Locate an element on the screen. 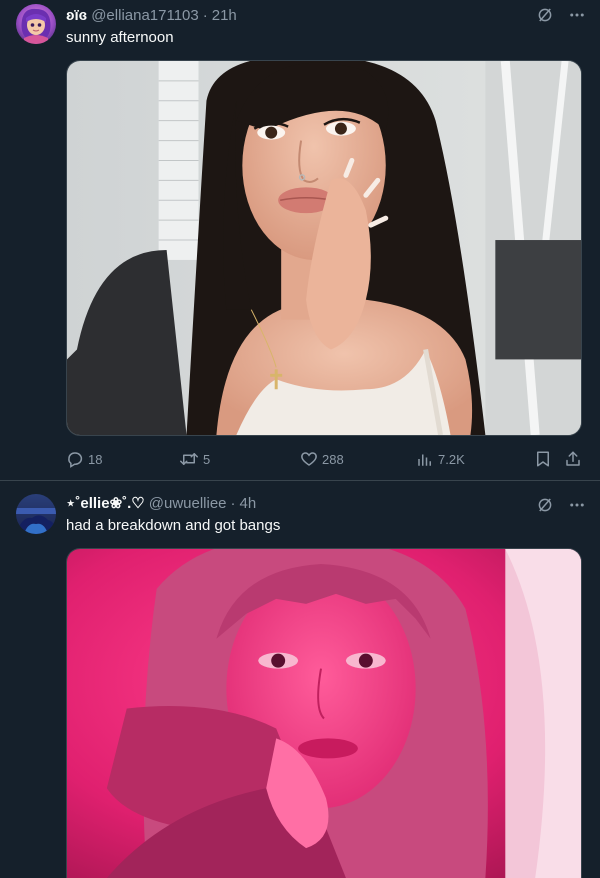 This screenshot has height=878, width=600. display-name: ʚïɞ is located at coordinates (76, 15).